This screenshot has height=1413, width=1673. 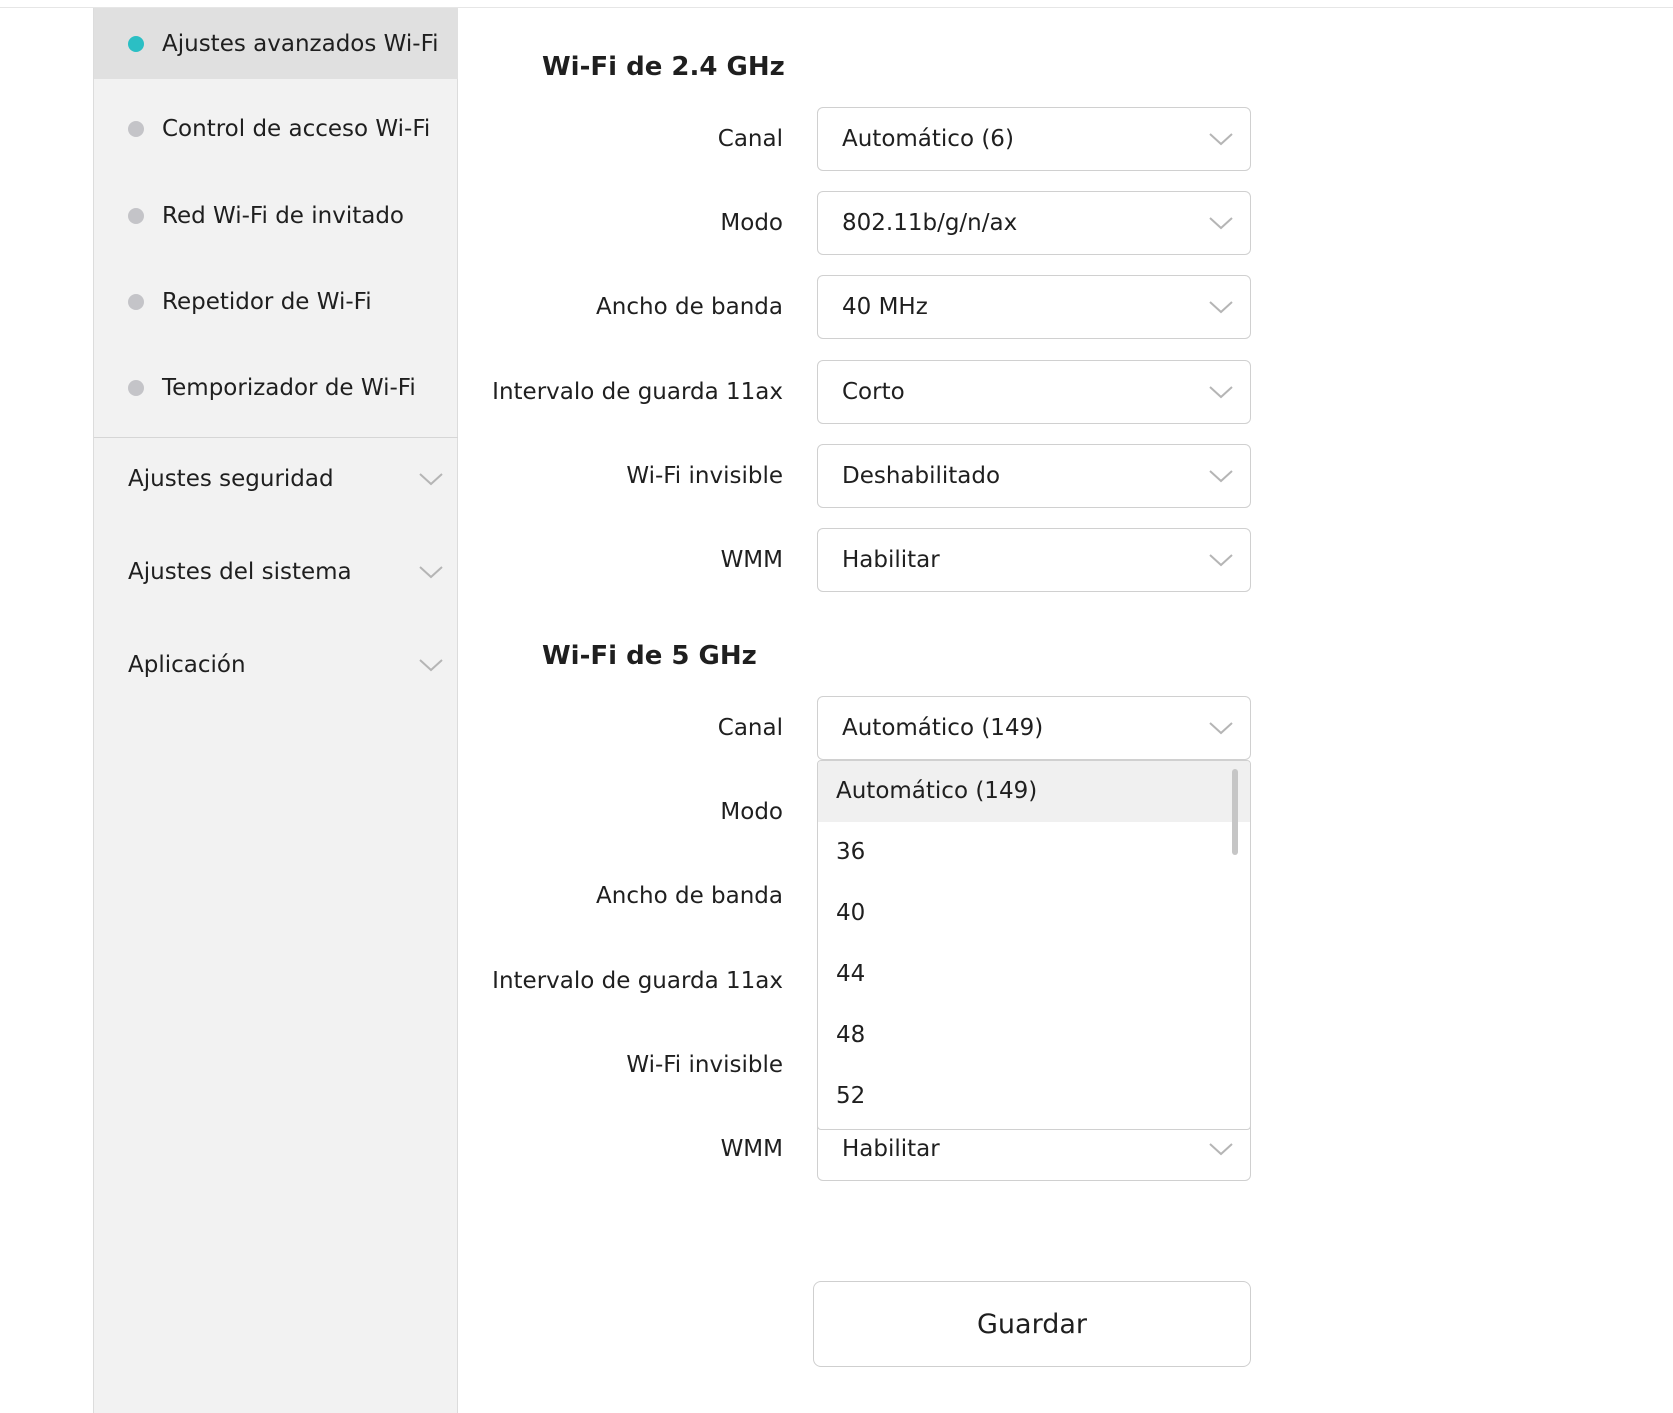 I want to click on sidebar-item-repetidor-wifi: Repetidor de Wi-Fi, so click(x=276, y=301).